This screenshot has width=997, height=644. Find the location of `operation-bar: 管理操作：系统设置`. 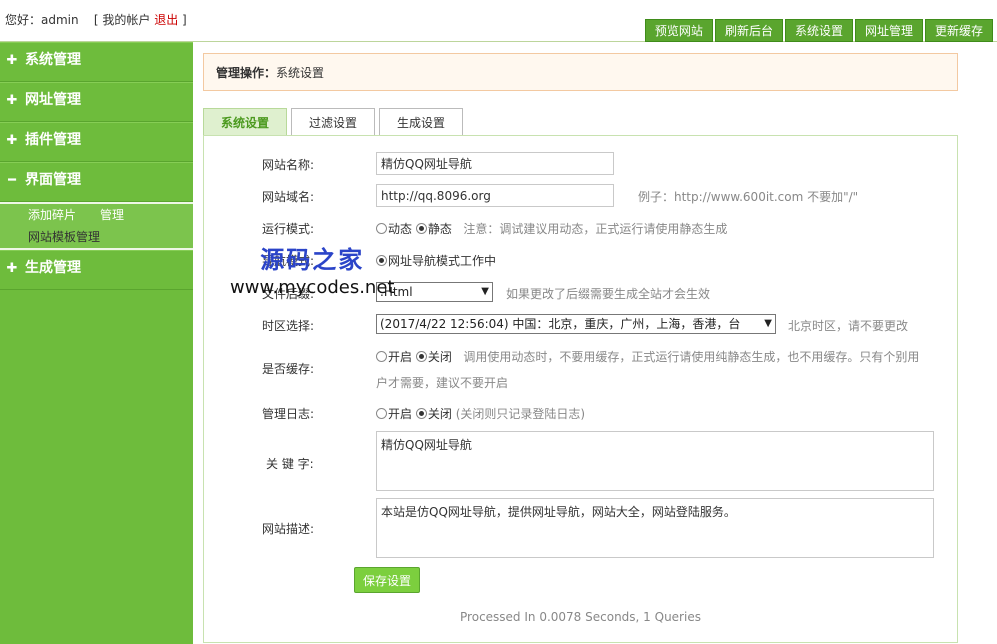

operation-bar: 管理操作：系统设置 is located at coordinates (580, 72).